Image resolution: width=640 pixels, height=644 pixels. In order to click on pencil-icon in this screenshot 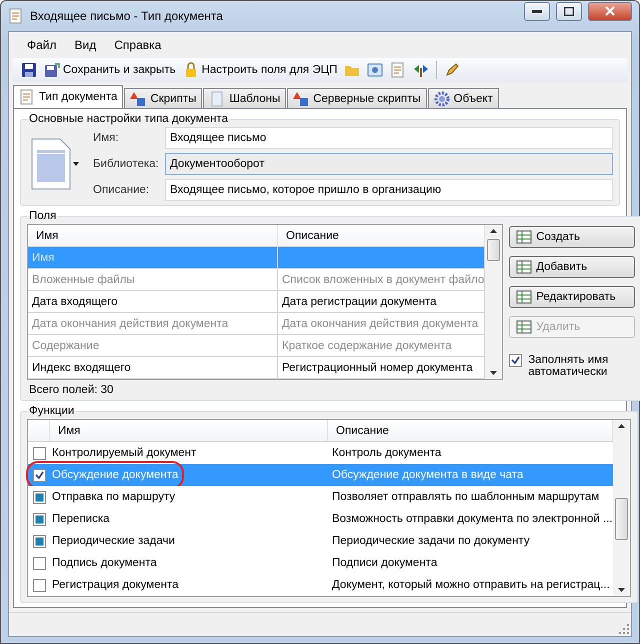, I will do `click(452, 70)`.